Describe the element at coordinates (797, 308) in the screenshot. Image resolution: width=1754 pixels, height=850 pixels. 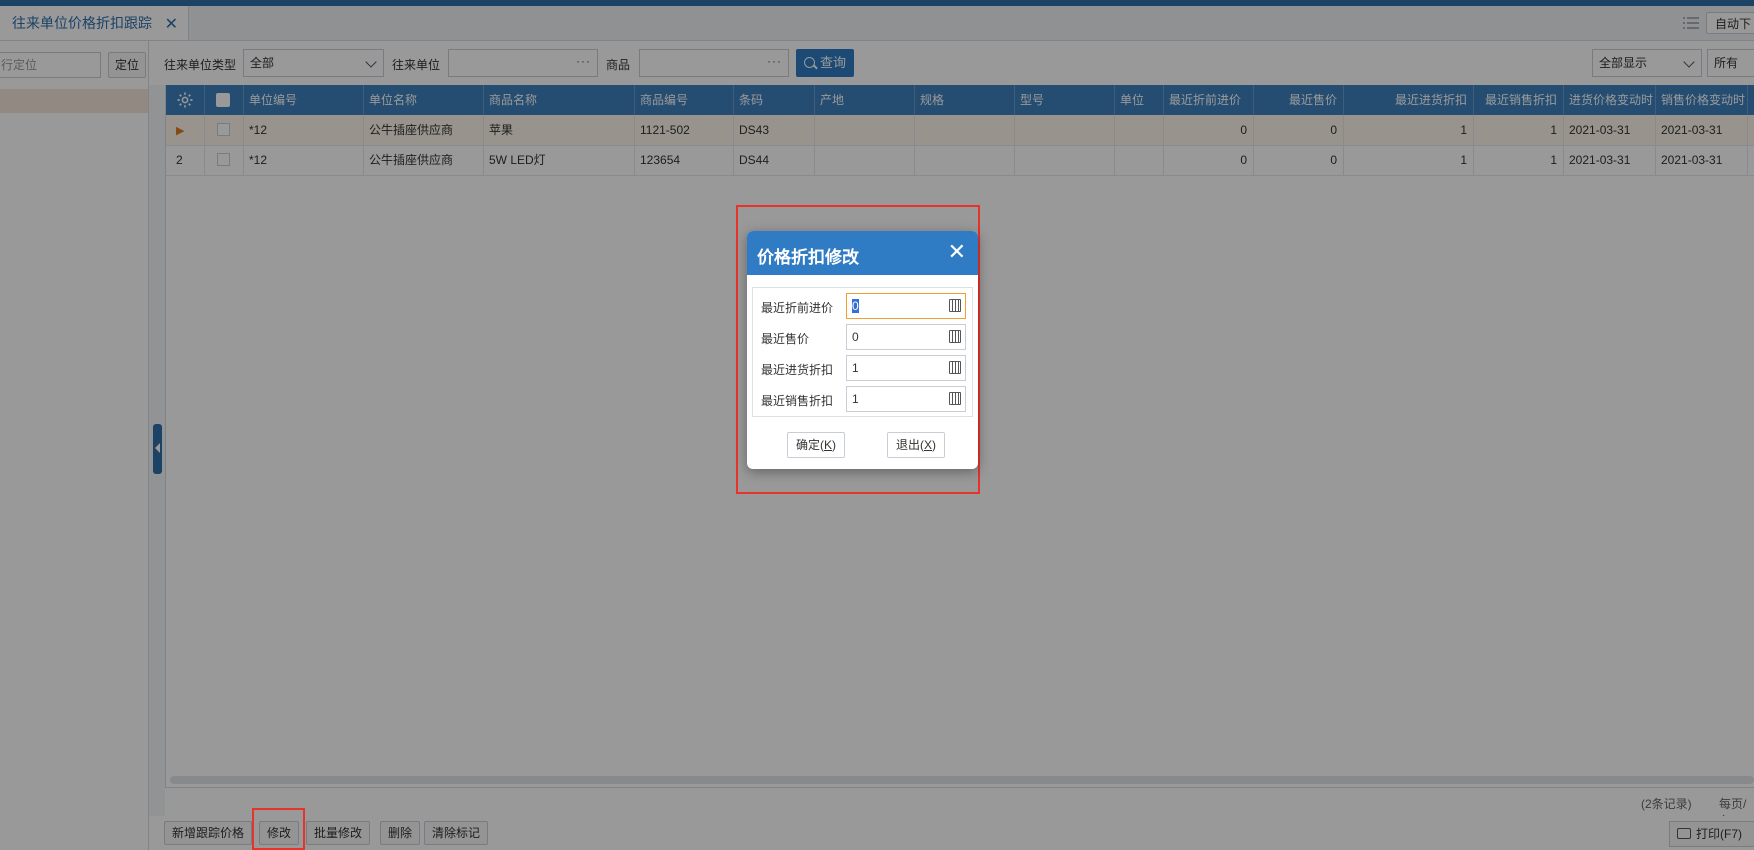
I see `field-label: 最近折前进价` at that location.